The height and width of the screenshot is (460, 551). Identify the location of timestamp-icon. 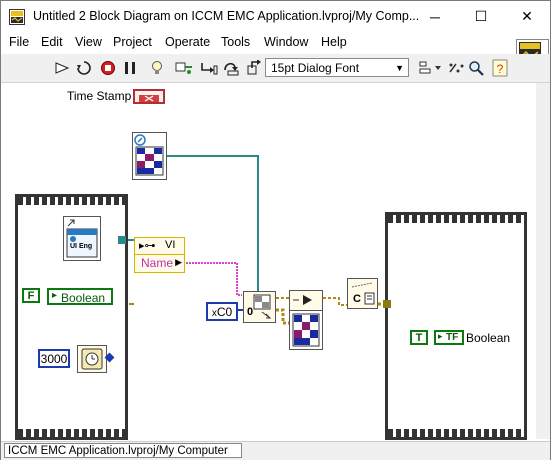
(149, 98).